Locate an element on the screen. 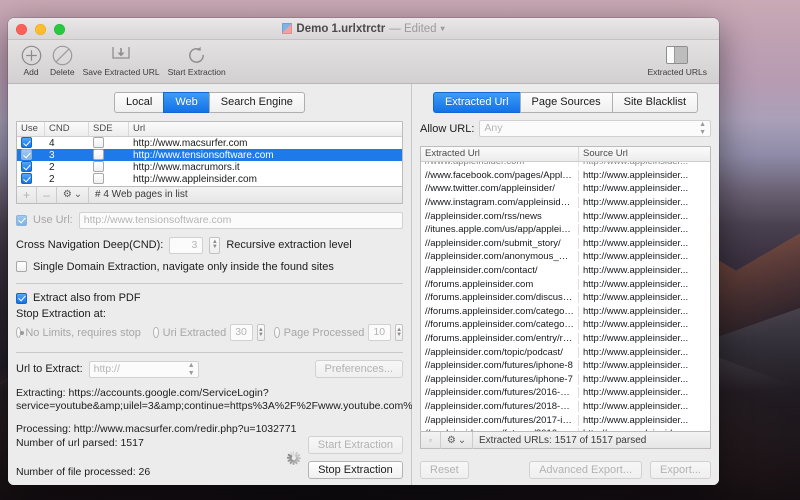 The height and width of the screenshot is (500, 800). use-url-checkbox is located at coordinates (21, 220).